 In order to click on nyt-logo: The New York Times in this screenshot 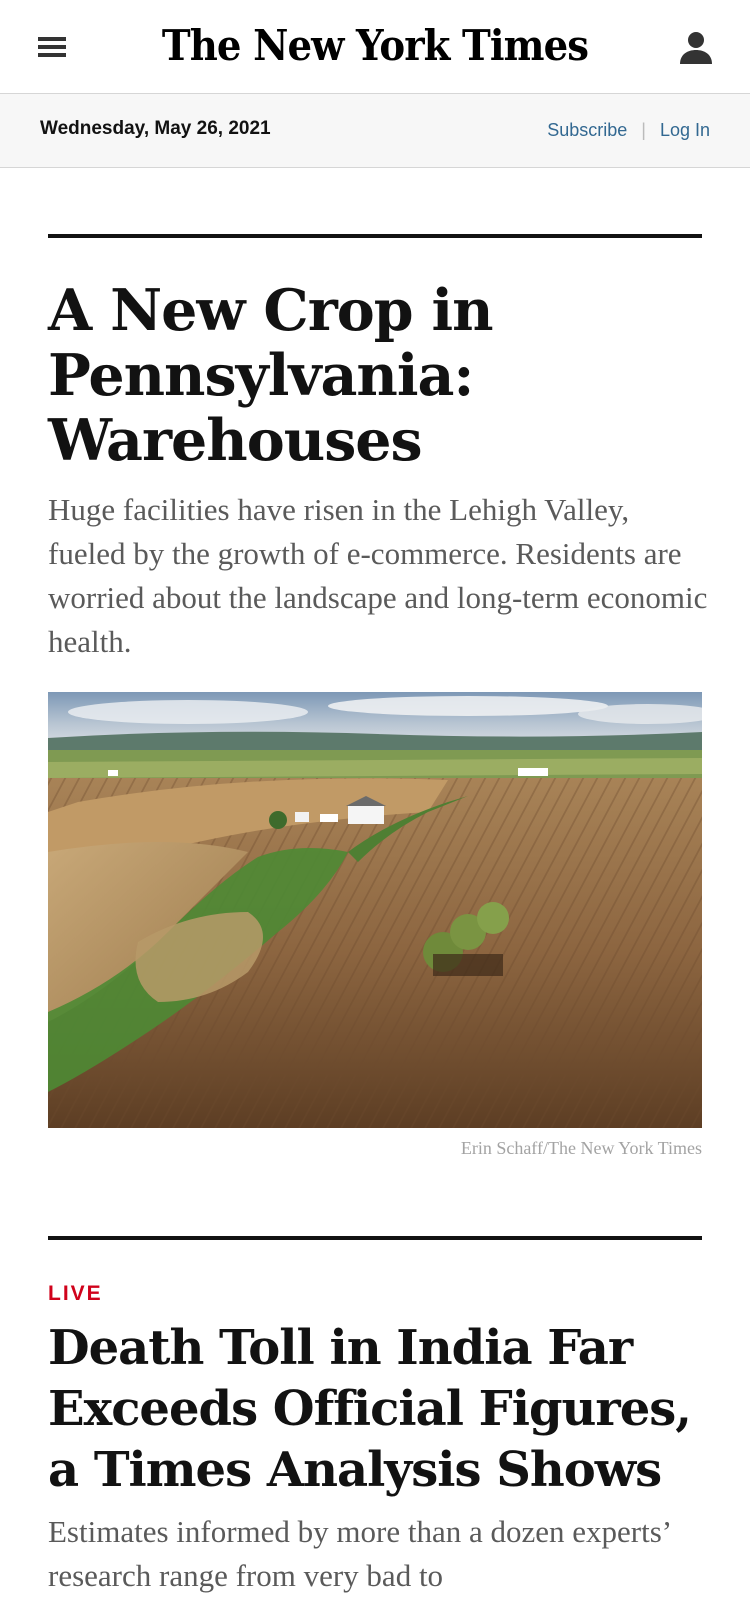, I will do `click(375, 46)`.